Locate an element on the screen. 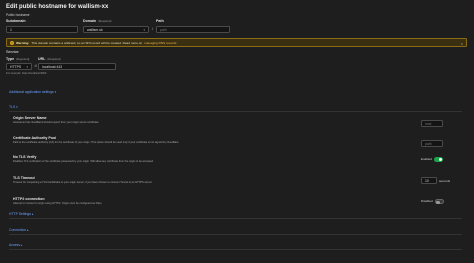 The width and height of the screenshot is (474, 263). http2-toggle is located at coordinates (439, 201).